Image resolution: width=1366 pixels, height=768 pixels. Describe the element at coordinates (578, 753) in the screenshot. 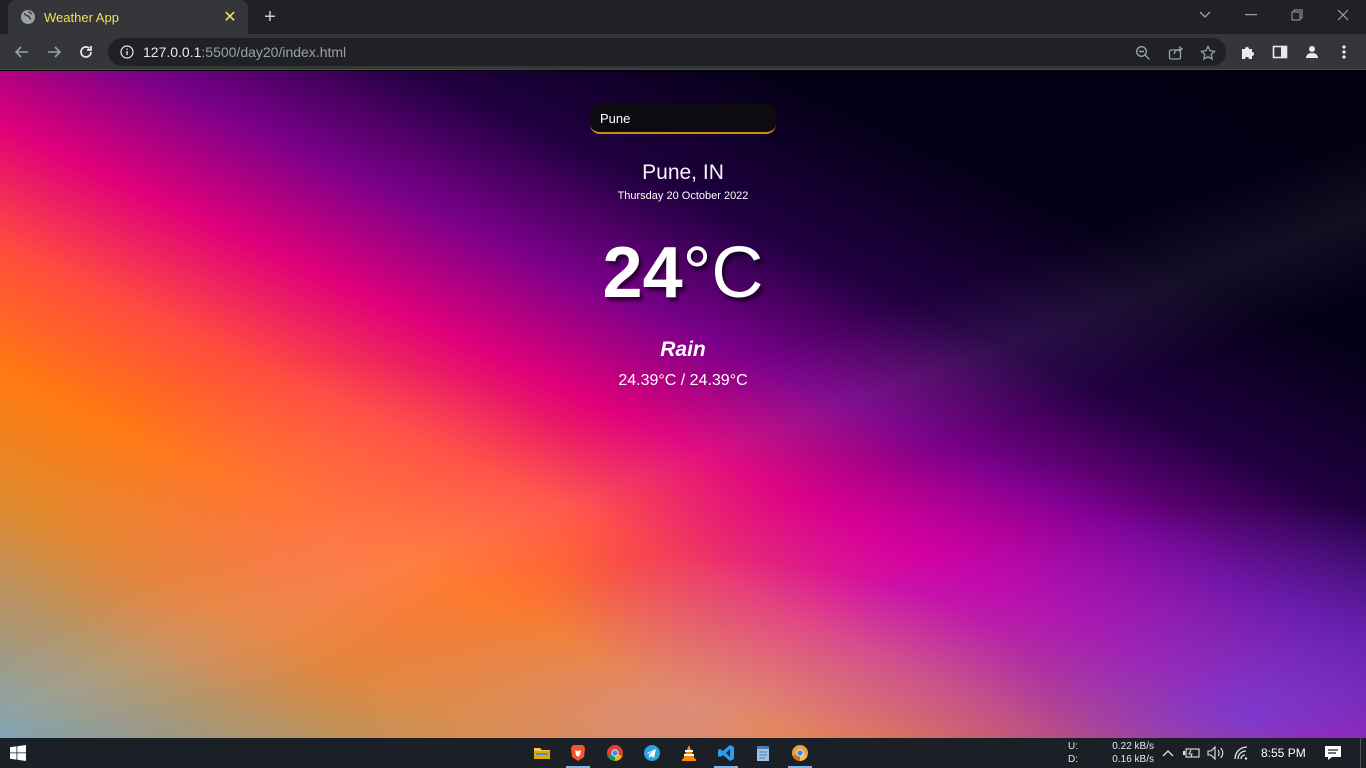

I see `brave-browser-icon` at that location.